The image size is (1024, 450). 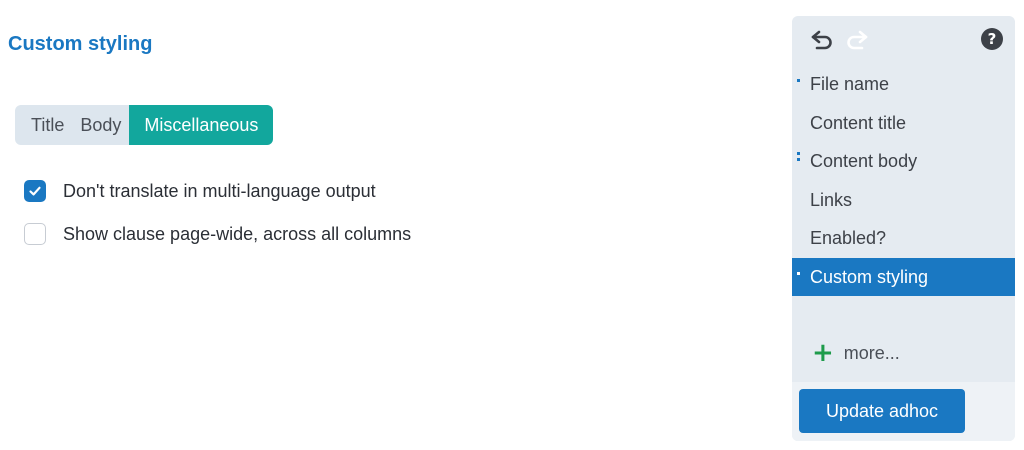 I want to click on help-icon: ?, so click(x=992, y=39).